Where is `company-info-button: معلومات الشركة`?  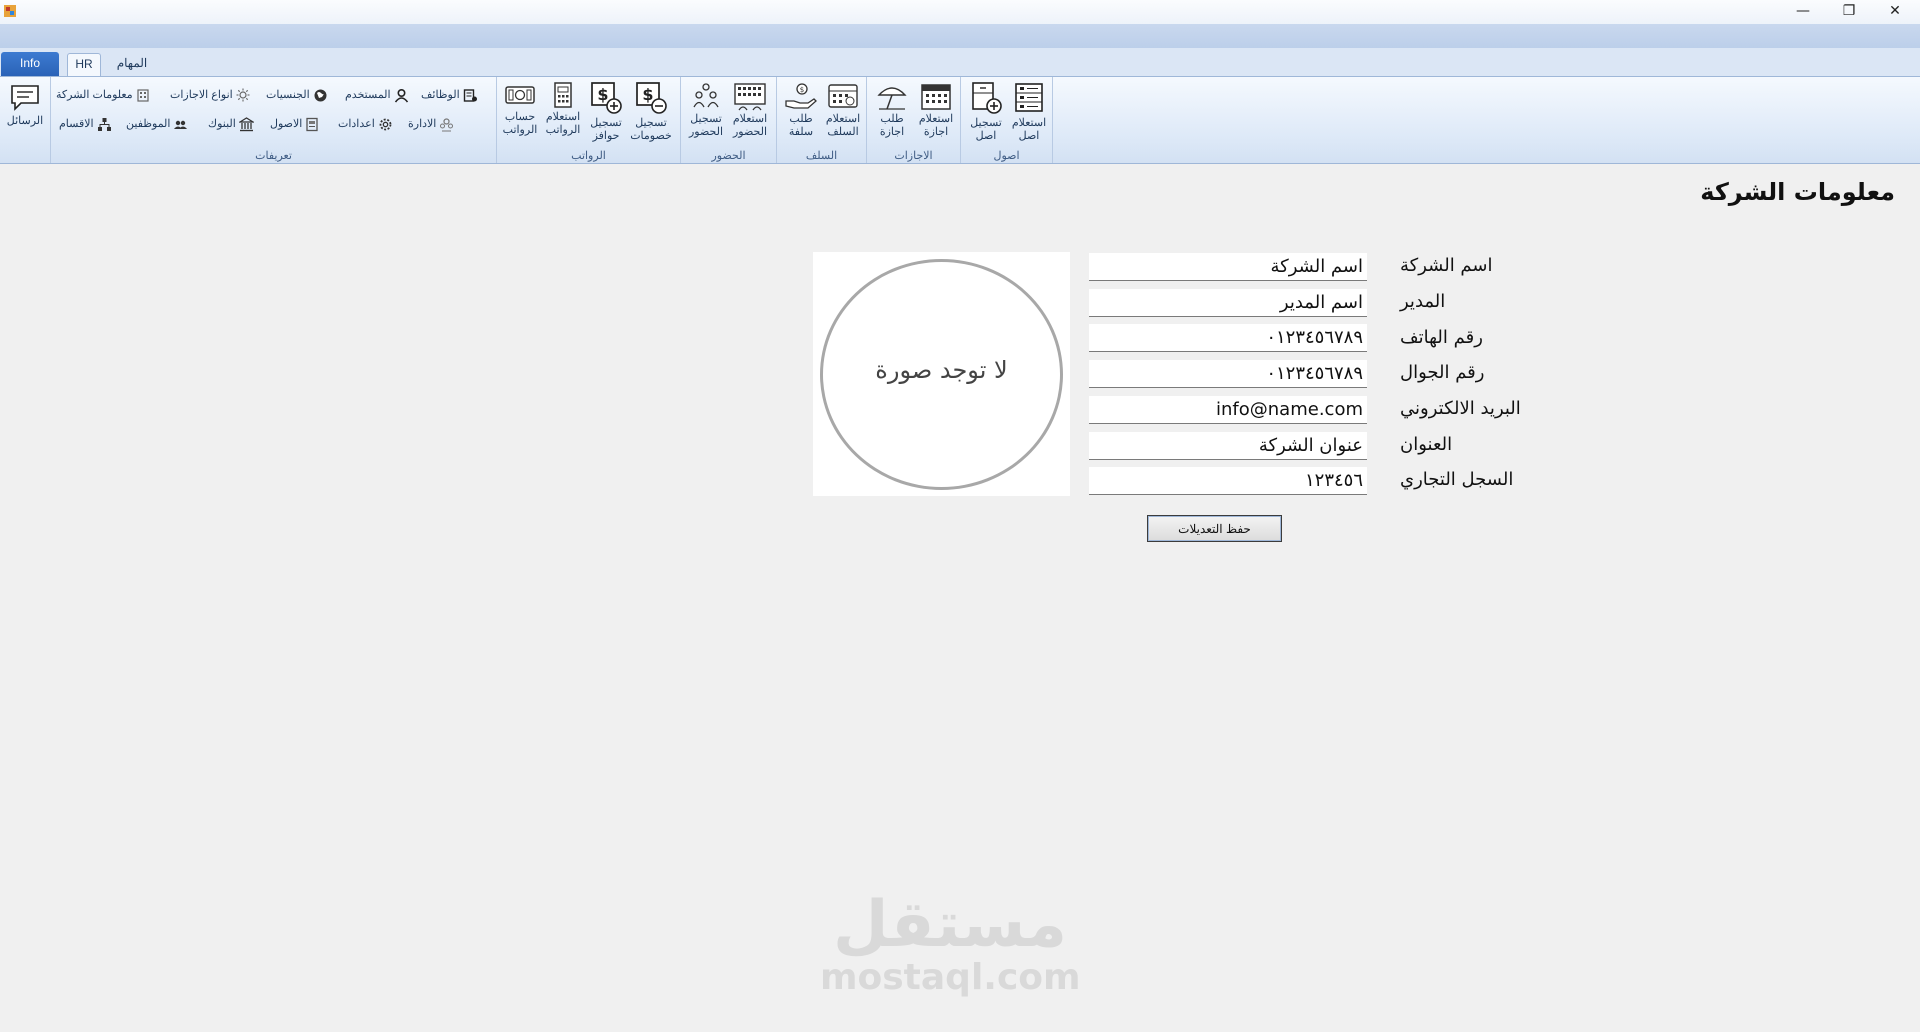 company-info-button: معلومات الشركة is located at coordinates (103, 95).